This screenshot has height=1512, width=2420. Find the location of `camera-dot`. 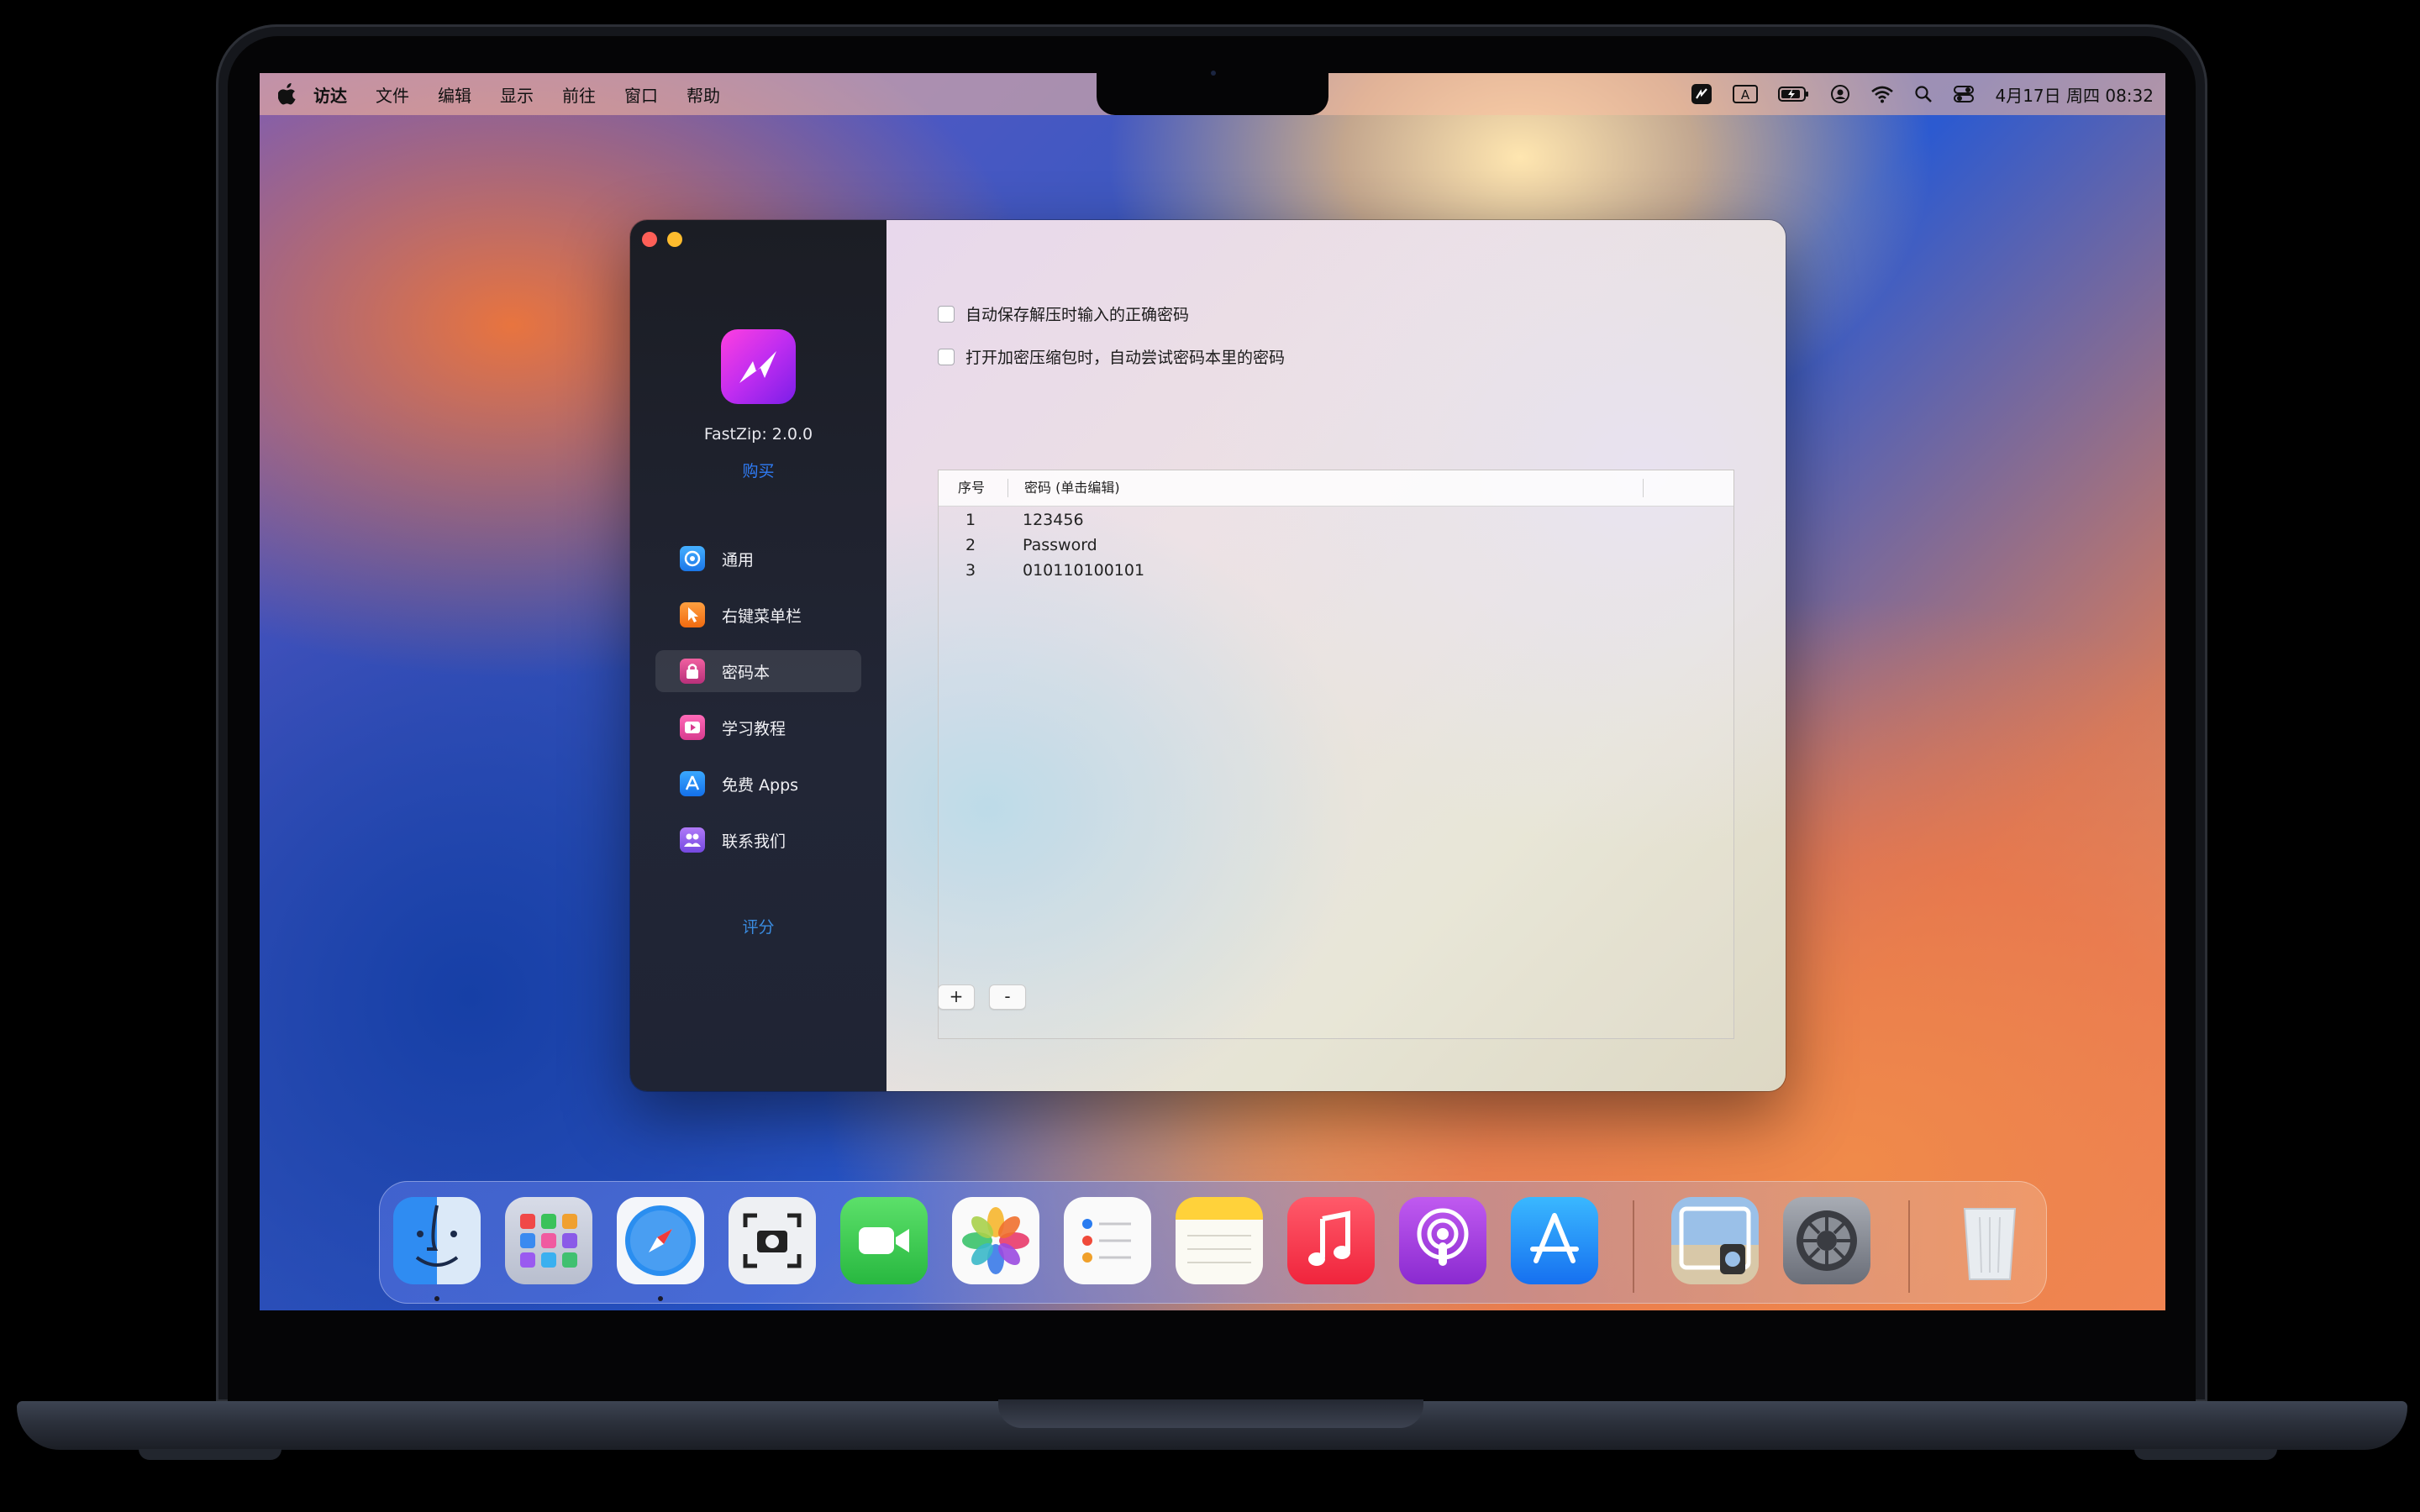

camera-dot is located at coordinates (1213, 73).